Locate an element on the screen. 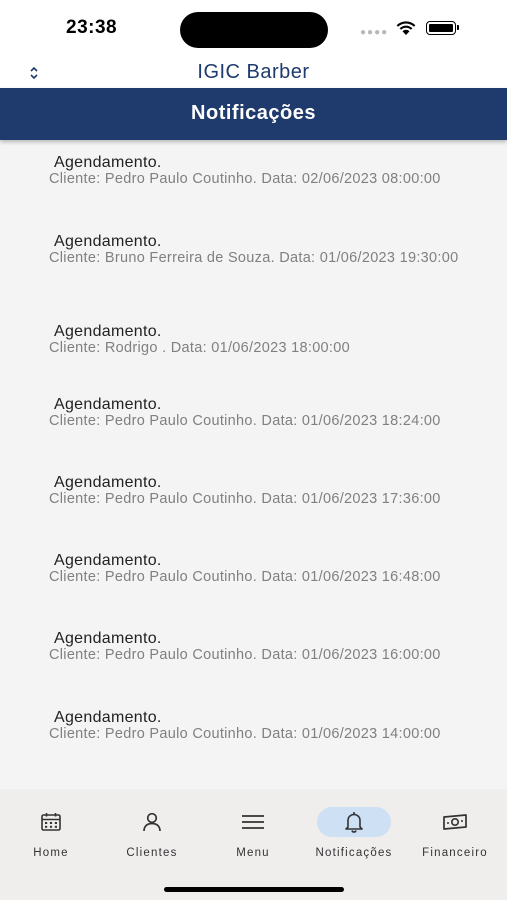 Image resolution: width=507 pixels, height=900 pixels. nav-label: Home is located at coordinates (51, 853).